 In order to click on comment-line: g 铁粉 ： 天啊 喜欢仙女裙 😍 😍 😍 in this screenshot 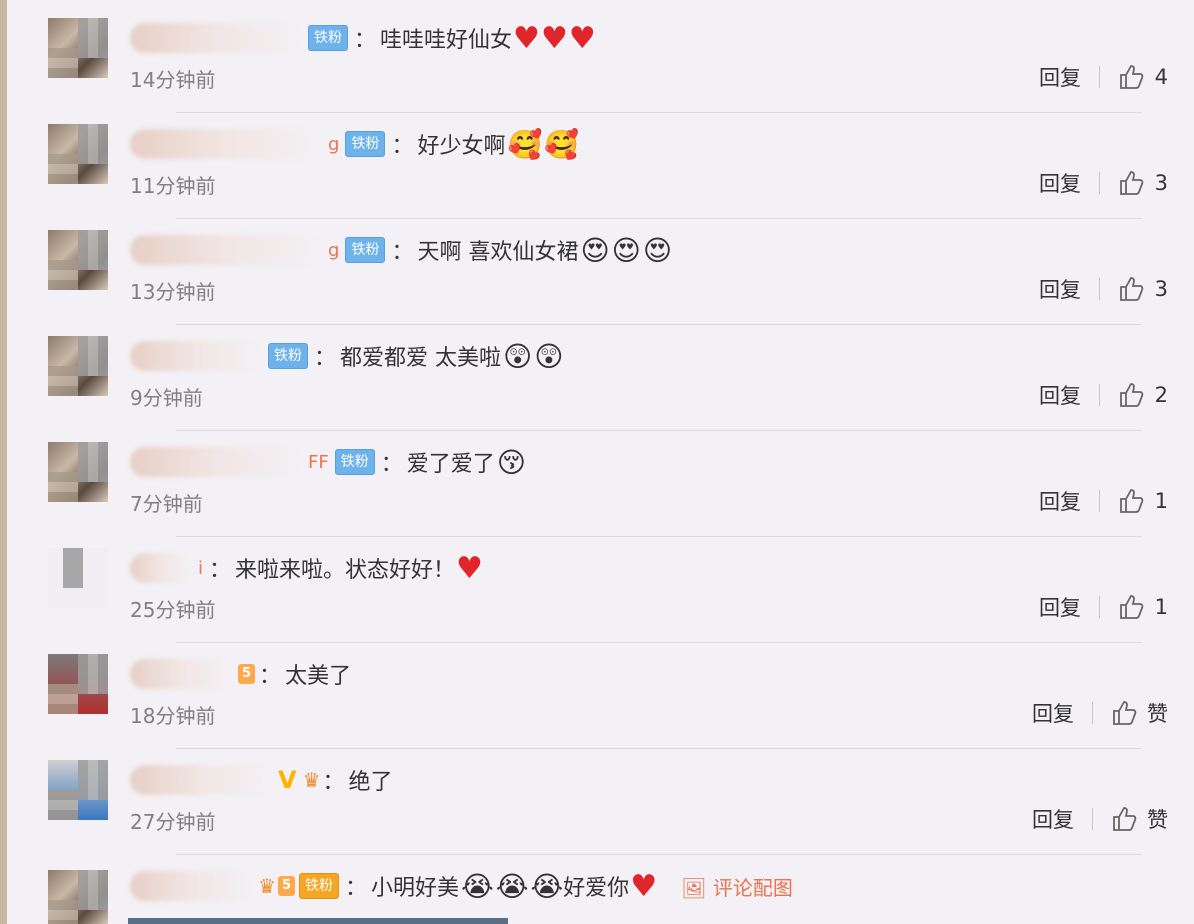, I will do `click(401, 250)`.